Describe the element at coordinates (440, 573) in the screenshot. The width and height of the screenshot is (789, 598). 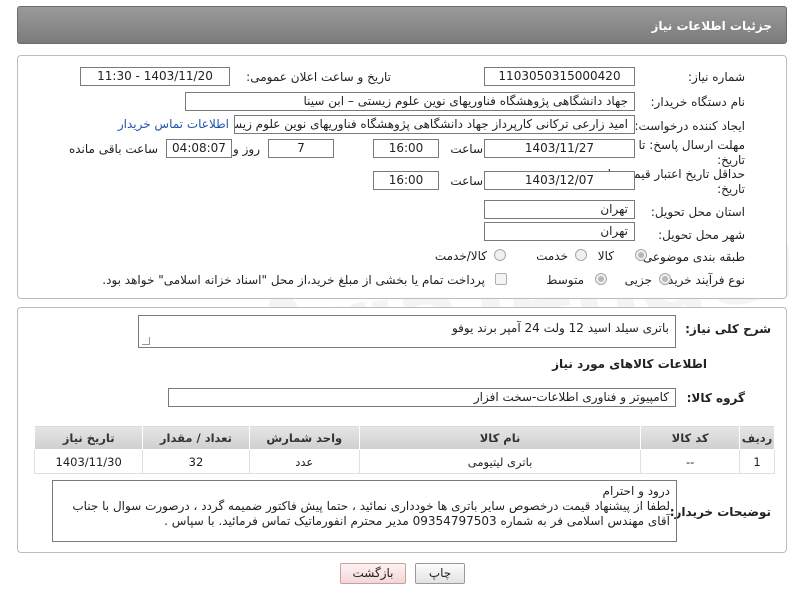
I see `print-button: چاپ` at that location.